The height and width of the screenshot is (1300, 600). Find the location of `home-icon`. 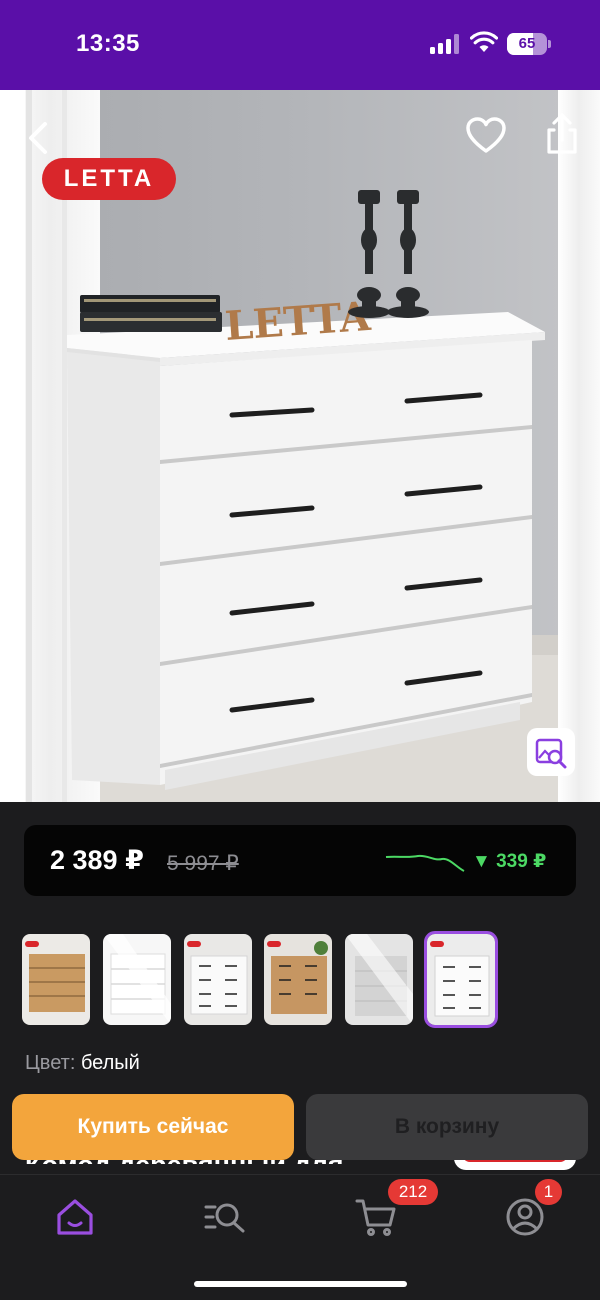

home-icon is located at coordinates (75, 1217).